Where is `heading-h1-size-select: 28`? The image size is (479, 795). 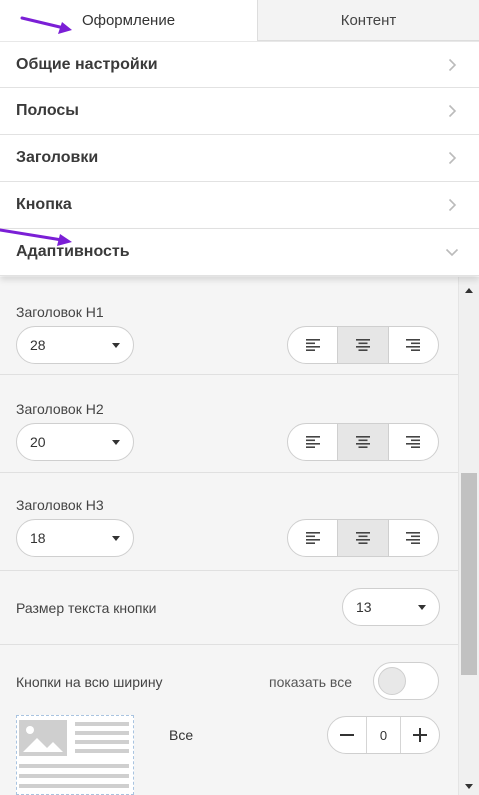 heading-h1-size-select: 28 is located at coordinates (75, 345).